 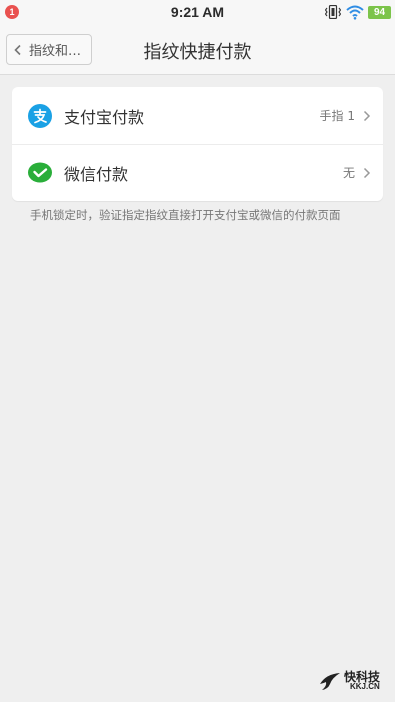 What do you see at coordinates (197, 12) in the screenshot?
I see `status-bar: 1 9:21 AM 94` at bounding box center [197, 12].